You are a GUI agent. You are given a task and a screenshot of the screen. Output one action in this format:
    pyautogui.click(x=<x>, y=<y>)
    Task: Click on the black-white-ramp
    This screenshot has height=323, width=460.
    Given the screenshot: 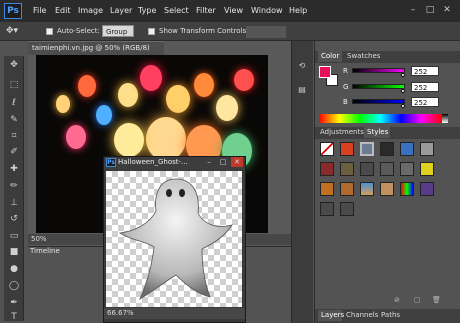 What is the action you would take?
    pyautogui.click(x=445, y=118)
    